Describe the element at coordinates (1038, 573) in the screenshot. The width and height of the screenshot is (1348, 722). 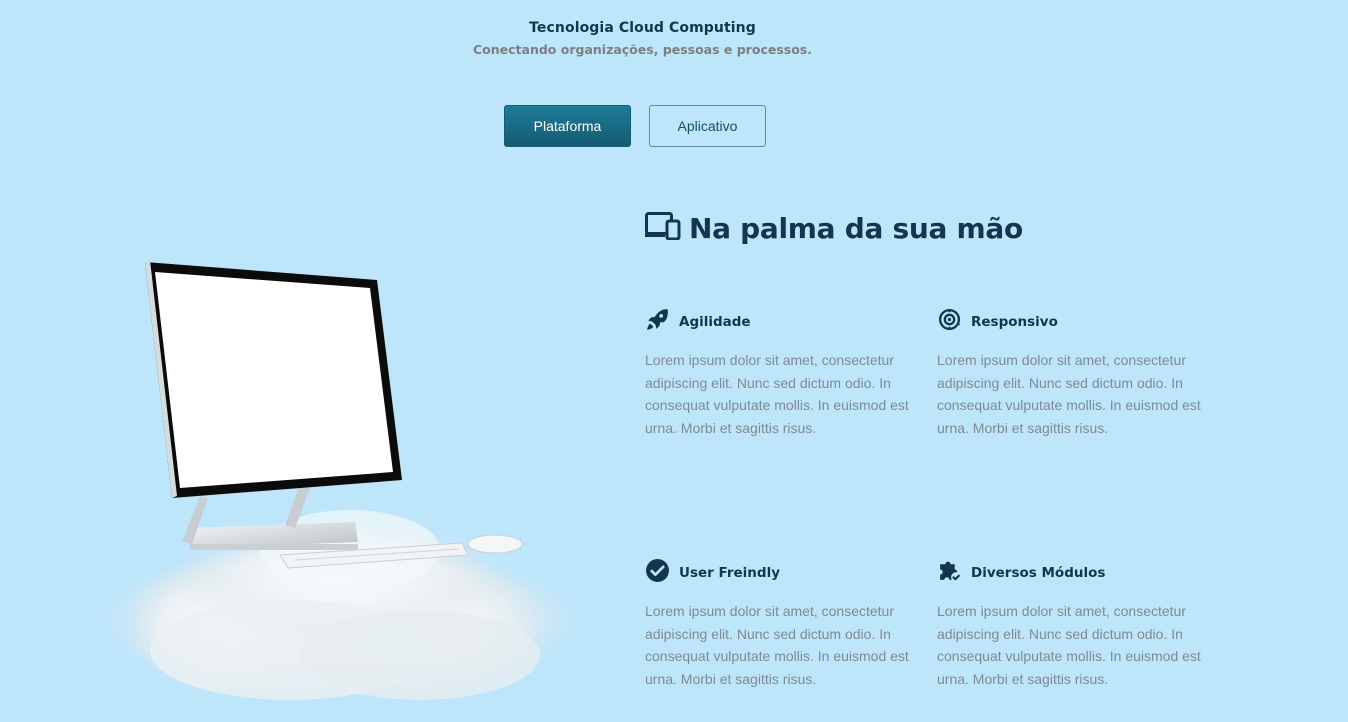
I see `feature-title: Diversos Módulos` at that location.